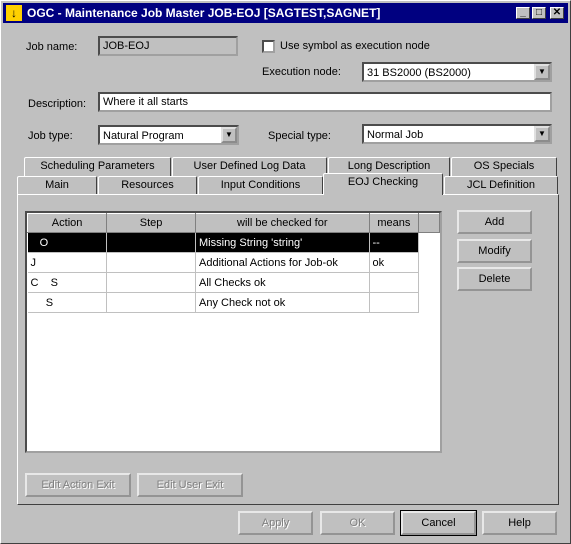 The image size is (571, 544). Describe the element at coordinates (275, 523) in the screenshot. I see `apply-button: Apply` at that location.